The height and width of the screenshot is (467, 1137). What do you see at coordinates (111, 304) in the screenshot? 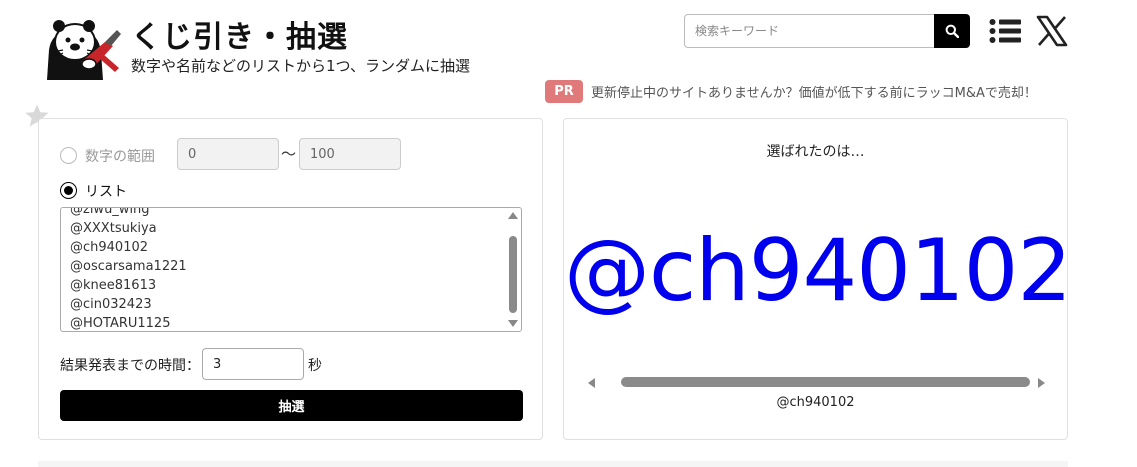
I see `list-item: @cin032423` at bounding box center [111, 304].